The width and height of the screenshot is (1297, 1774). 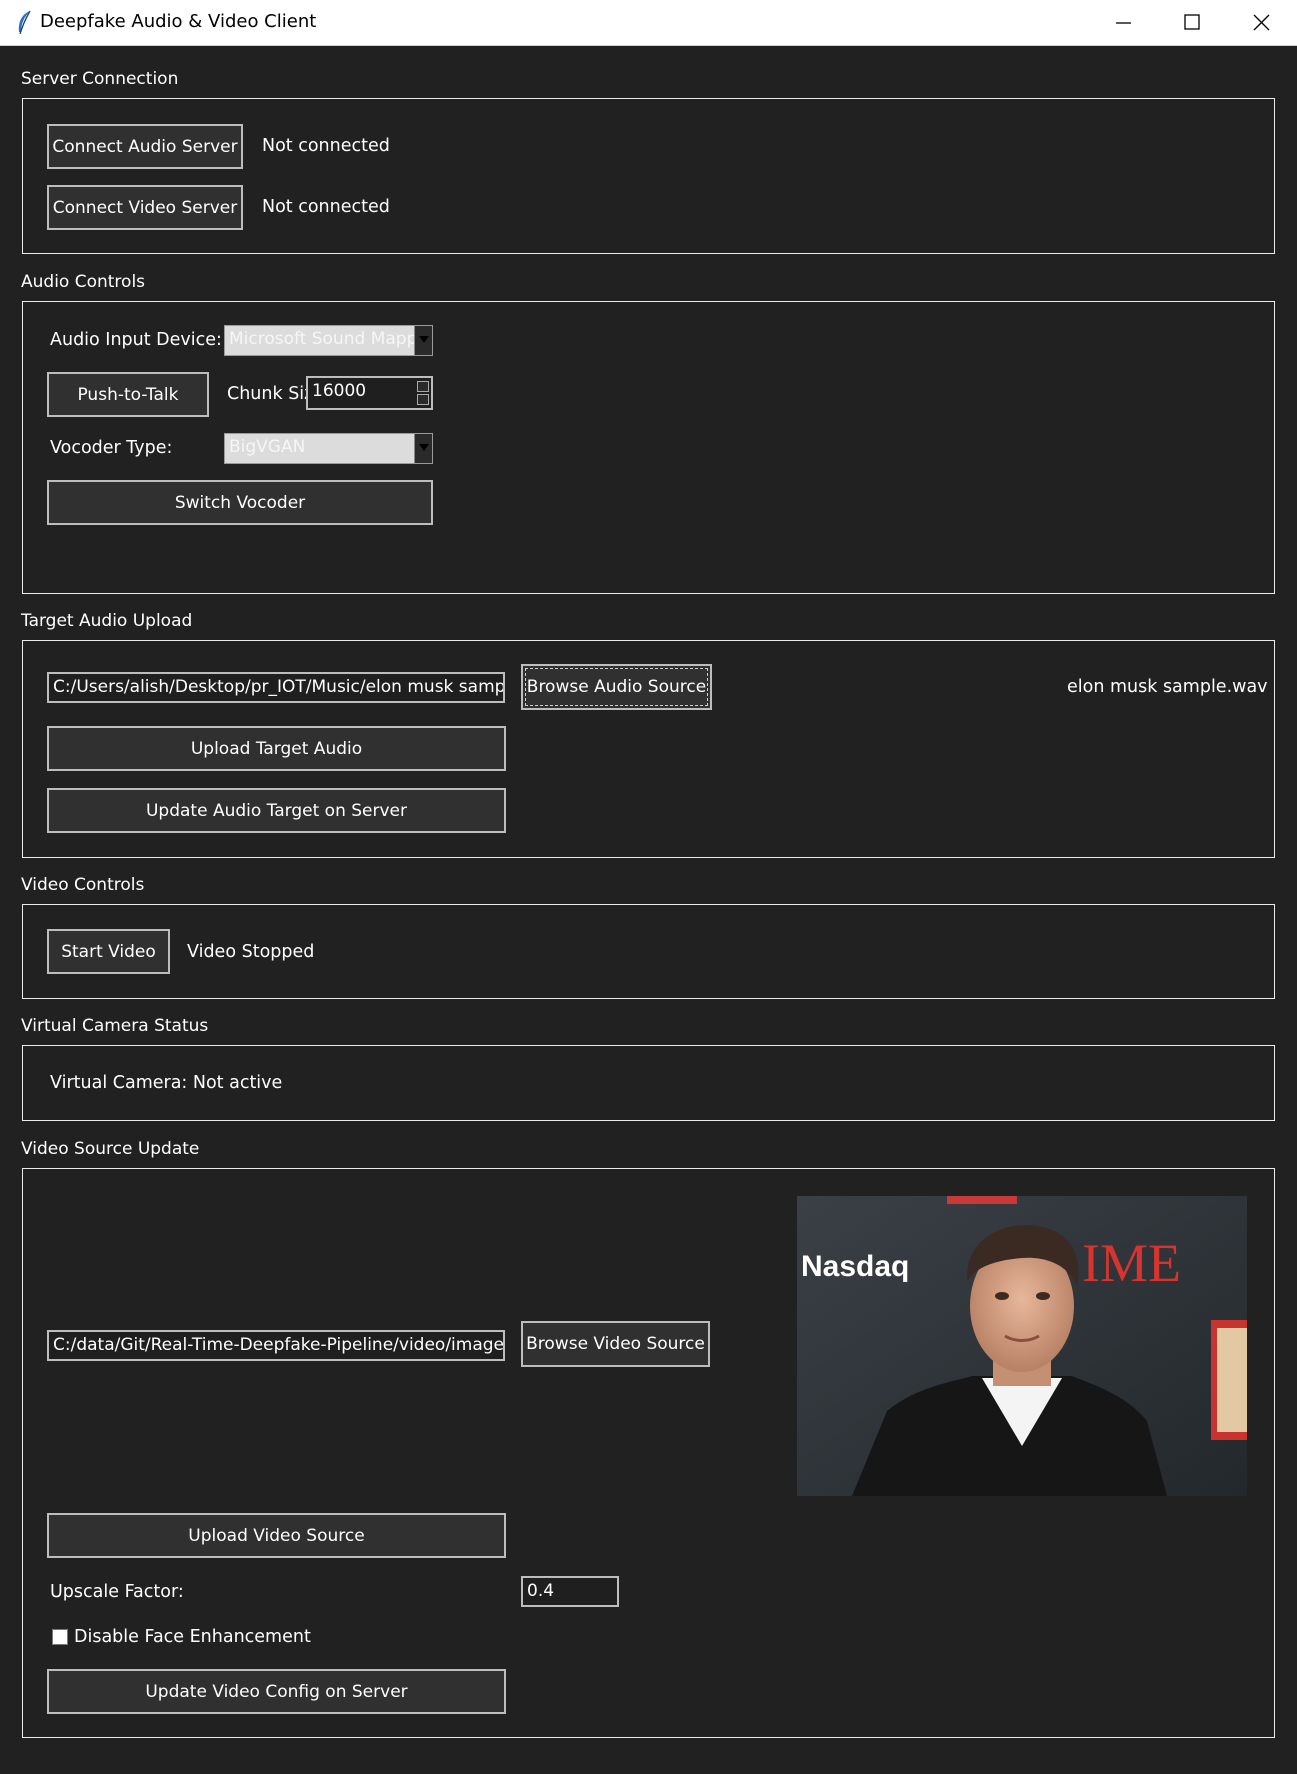 I want to click on start-video-button: Start Video, so click(x=108, y=951).